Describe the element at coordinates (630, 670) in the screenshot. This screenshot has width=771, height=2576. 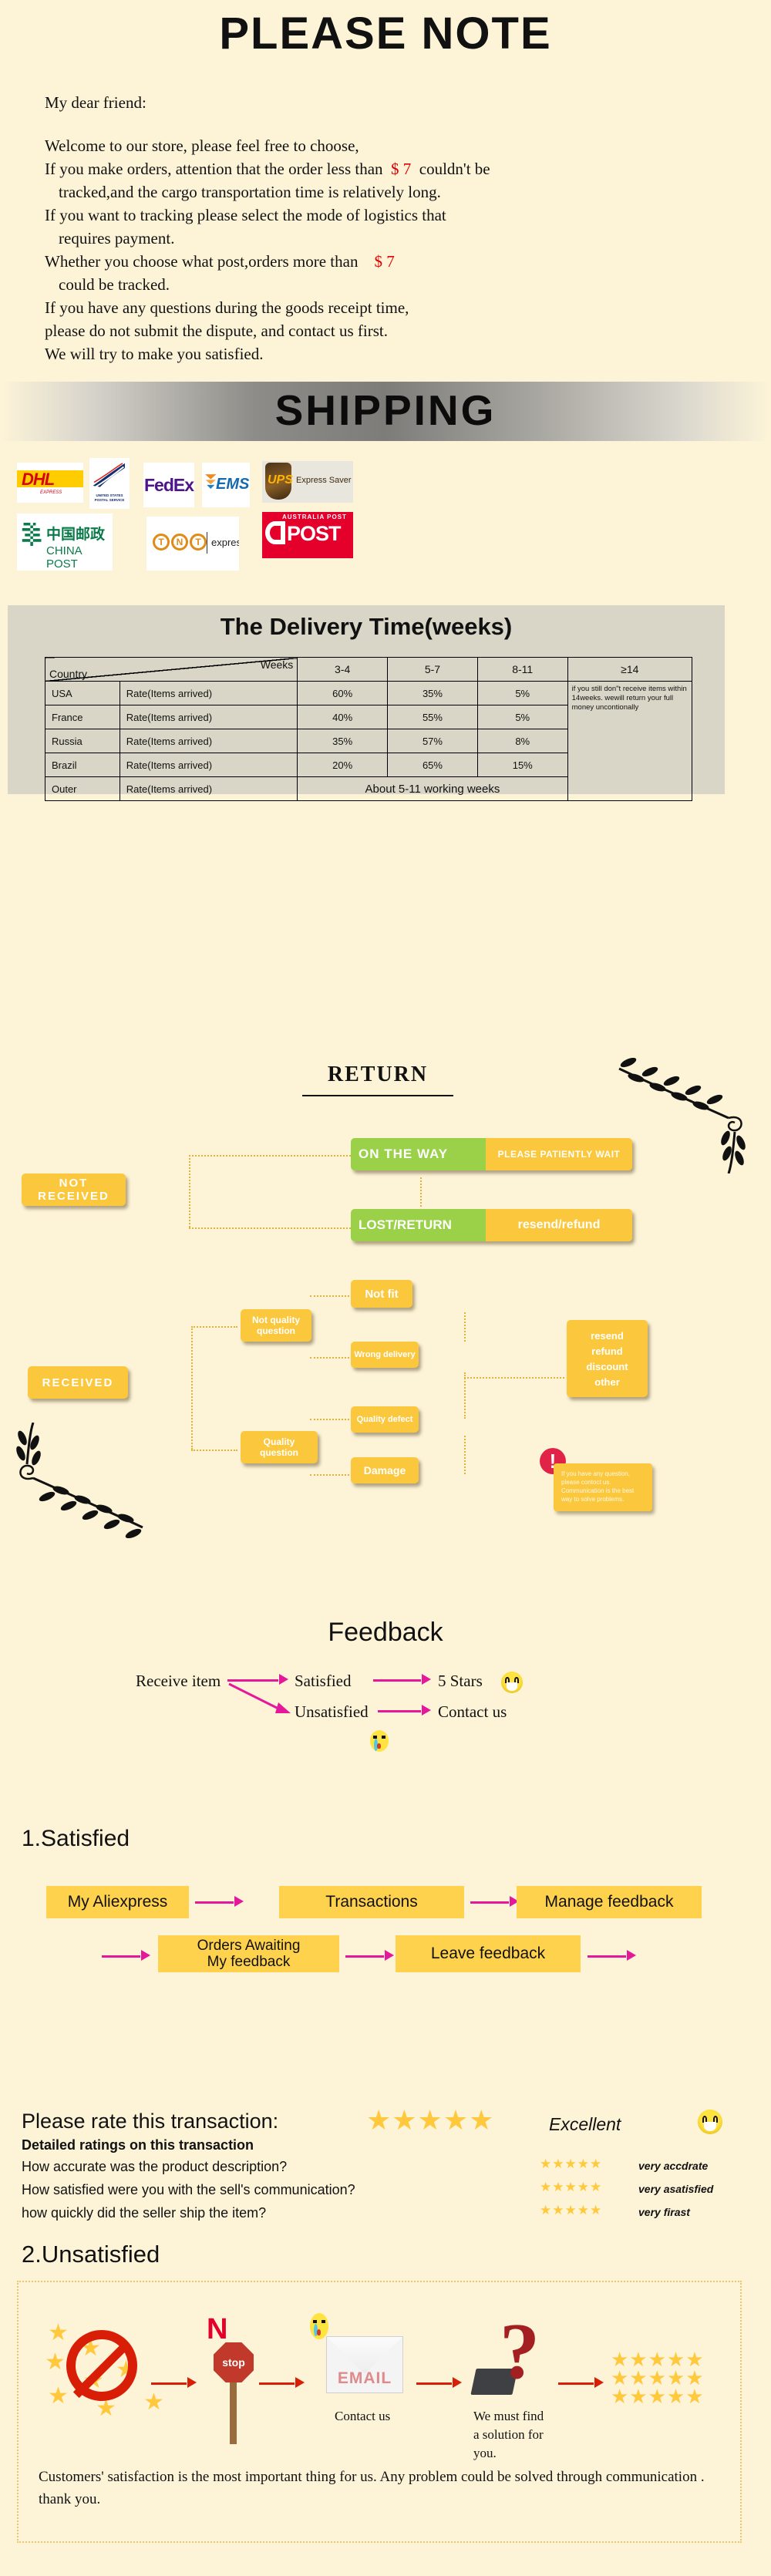
I see `col-header-ge-14: ≥14` at that location.